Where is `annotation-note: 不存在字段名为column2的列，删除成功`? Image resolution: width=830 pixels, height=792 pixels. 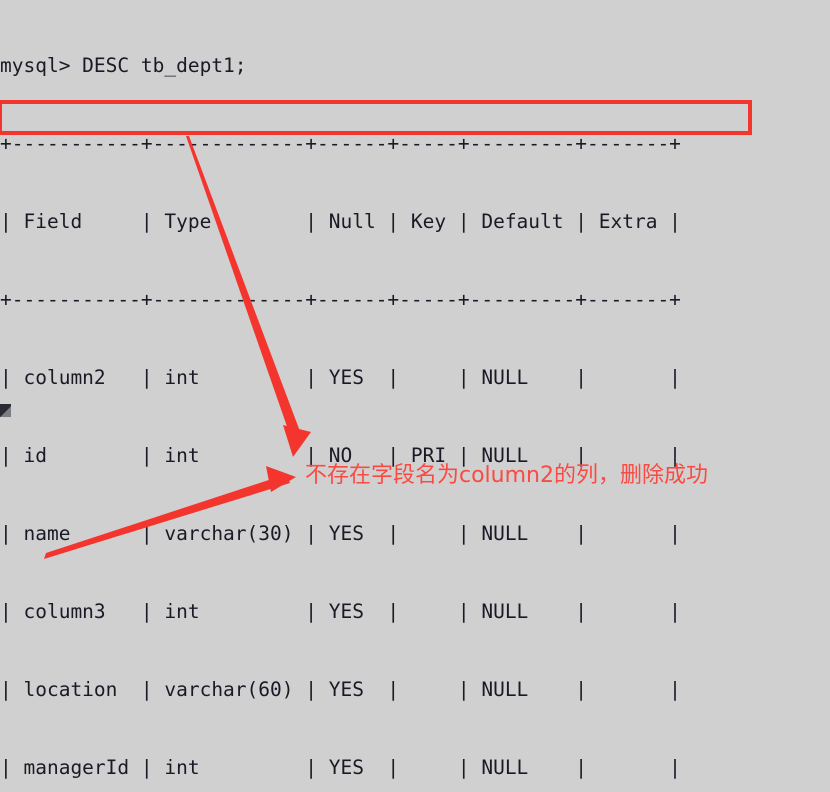
annotation-note: 不存在字段名为column2的列，删除成功 is located at coordinates (506, 475).